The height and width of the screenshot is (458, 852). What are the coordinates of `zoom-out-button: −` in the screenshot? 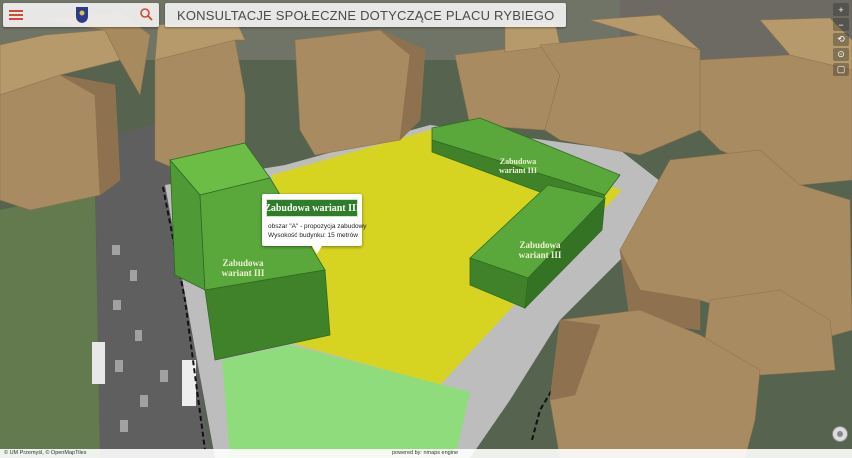 It's located at (841, 24).